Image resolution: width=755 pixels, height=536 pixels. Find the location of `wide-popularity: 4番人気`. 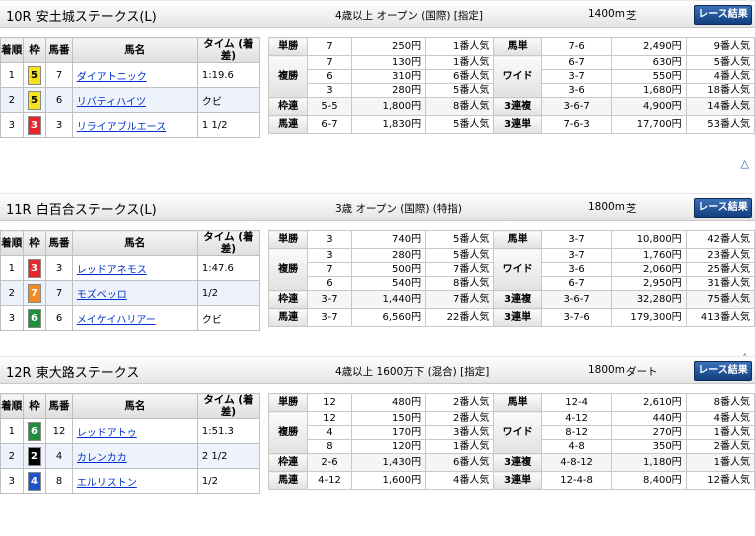

wide-popularity: 4番人気 is located at coordinates (720, 418).